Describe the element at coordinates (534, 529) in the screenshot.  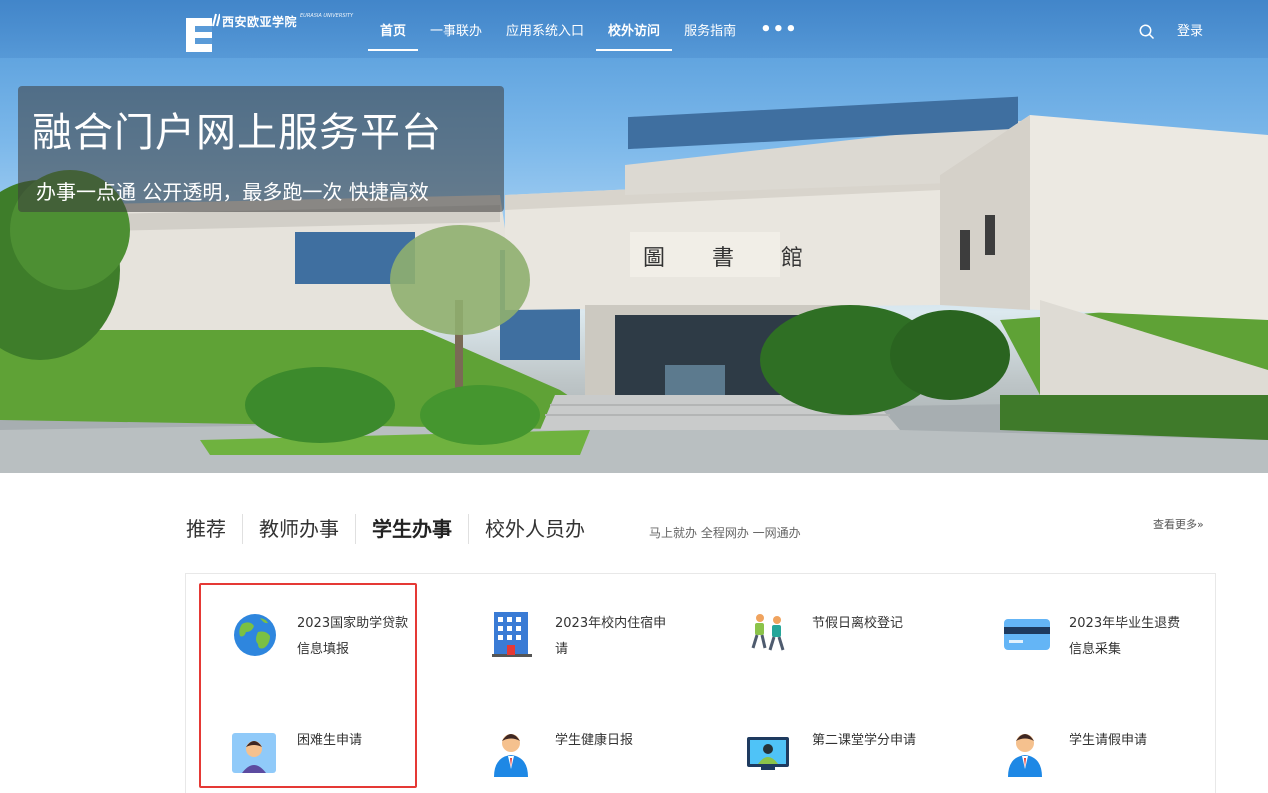
I see `tab-visitor-services: 校外人员办` at that location.